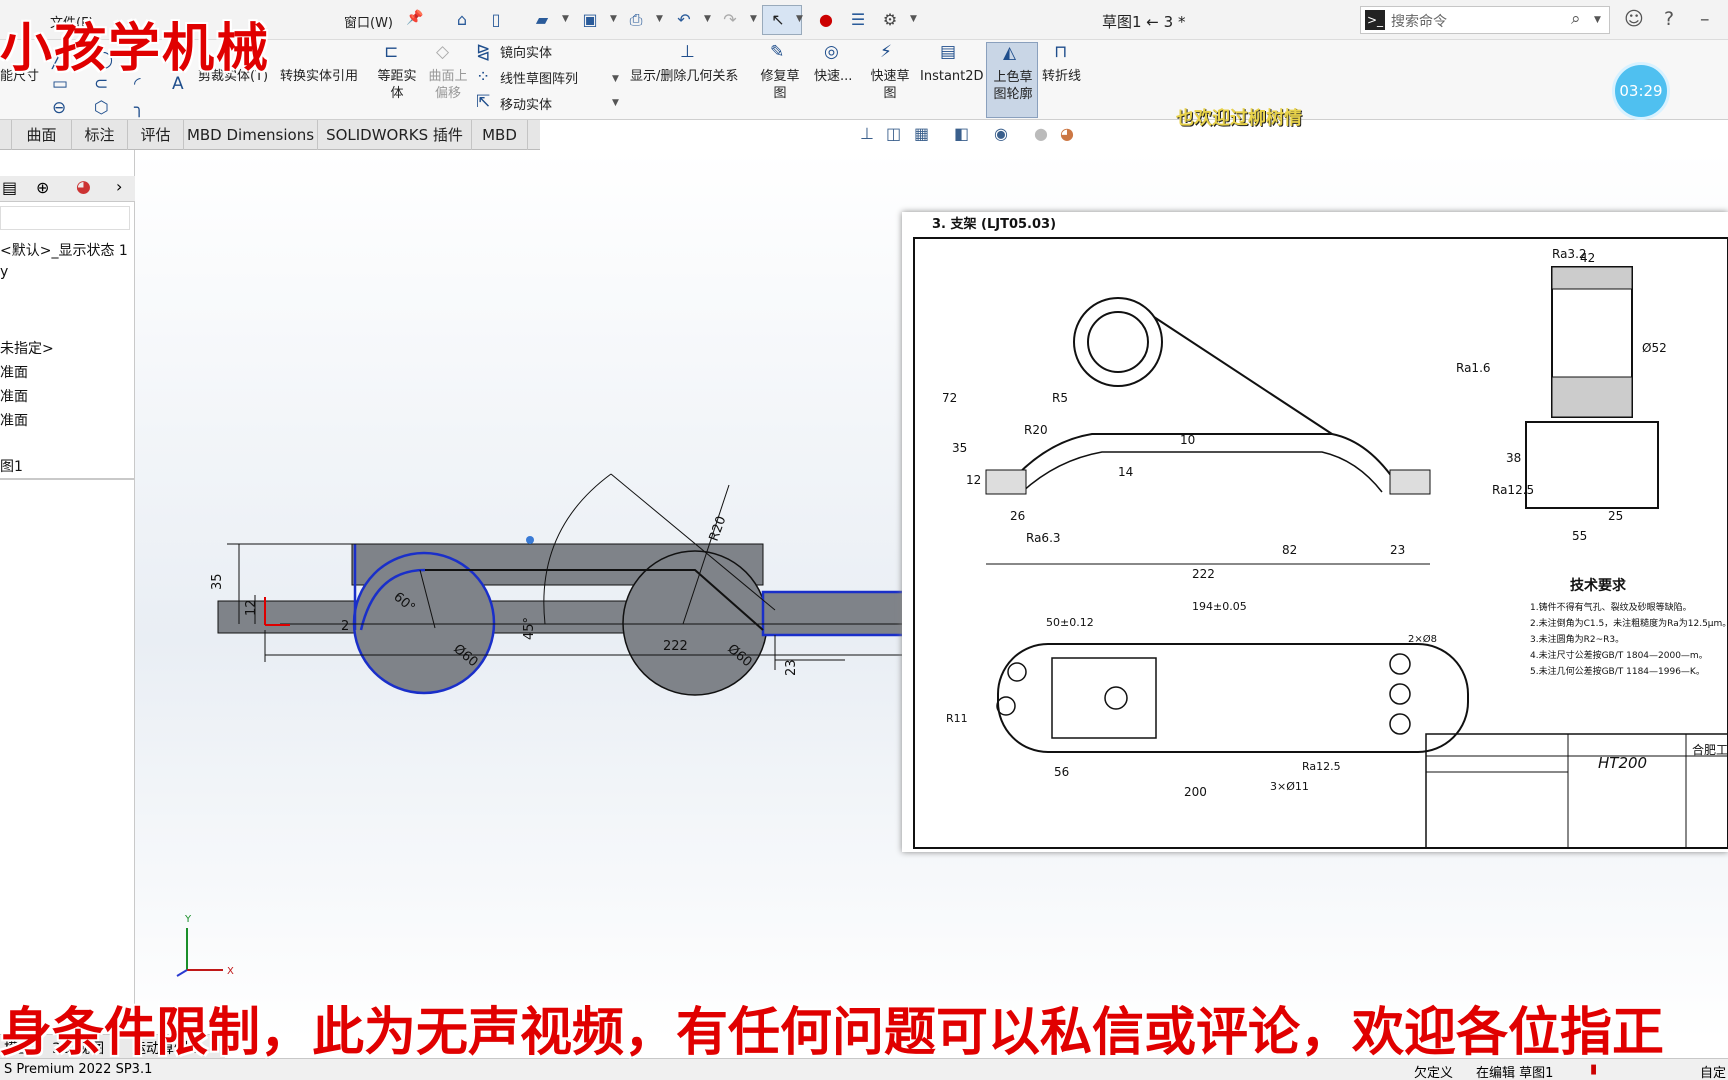 This screenshot has height=1080, width=1728. I want to click on rebuild-icon: ●, so click(826, 20).